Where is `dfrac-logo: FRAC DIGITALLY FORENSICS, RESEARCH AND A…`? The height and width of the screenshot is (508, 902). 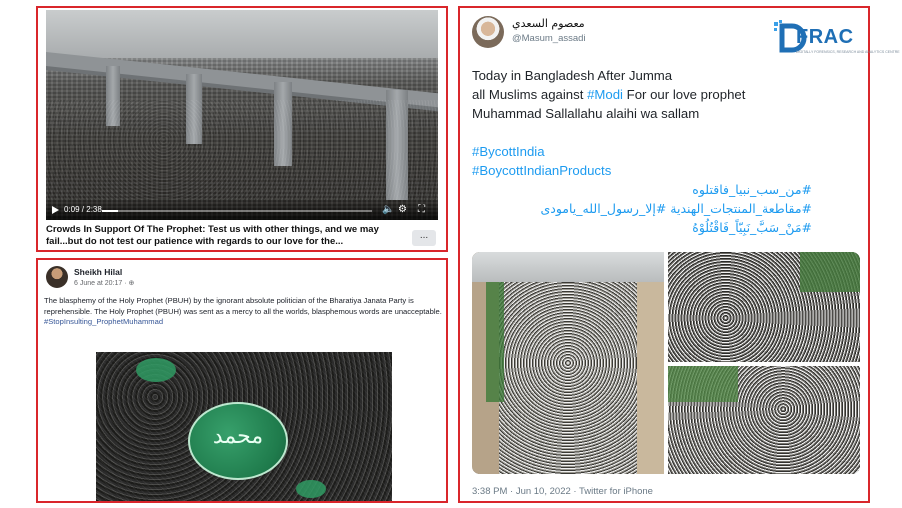 dfrac-logo: FRAC DIGITALLY FORENSICS, RESEARCH AND A… is located at coordinates (835, 37).